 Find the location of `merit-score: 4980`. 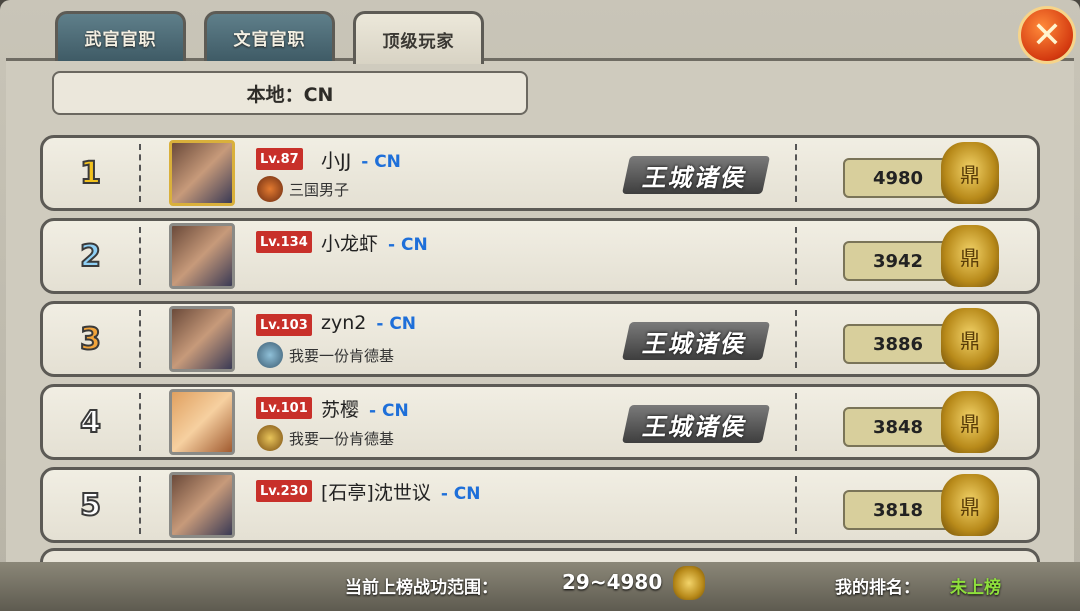

merit-score: 4980 is located at coordinates (898, 178).